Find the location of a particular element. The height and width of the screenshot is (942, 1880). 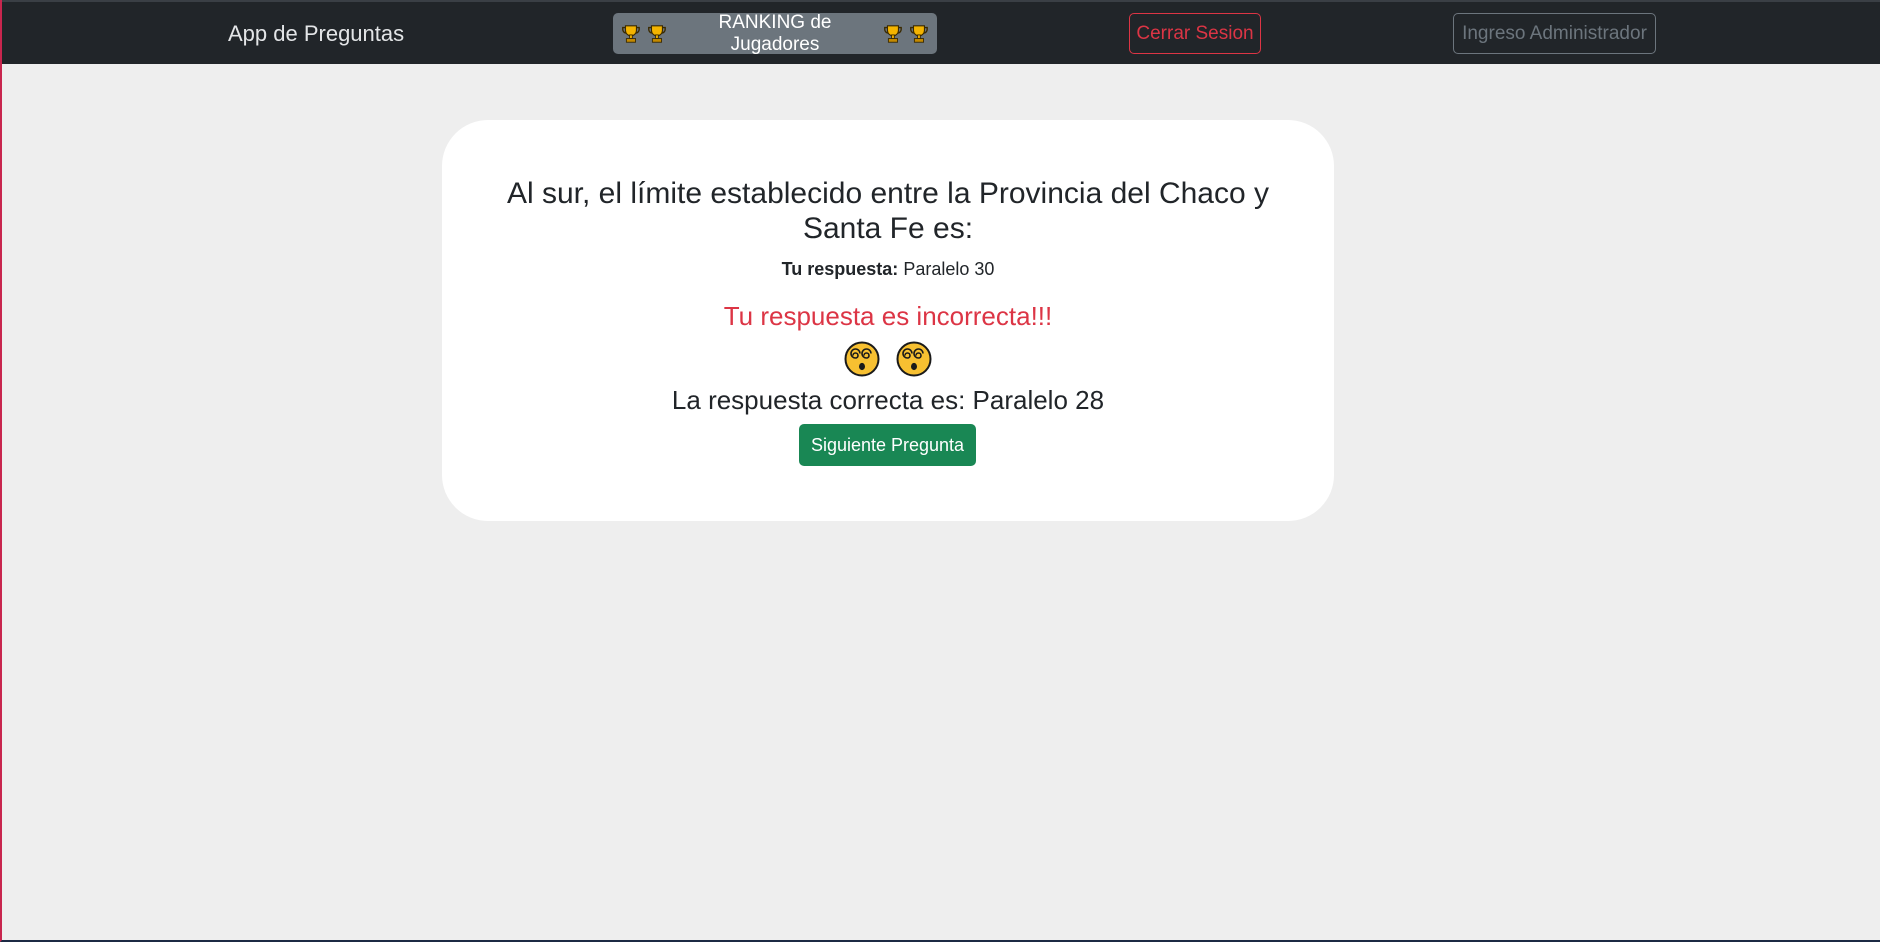

your-answer-line: Tu respuesta: Paralelo 30 is located at coordinates (888, 269).